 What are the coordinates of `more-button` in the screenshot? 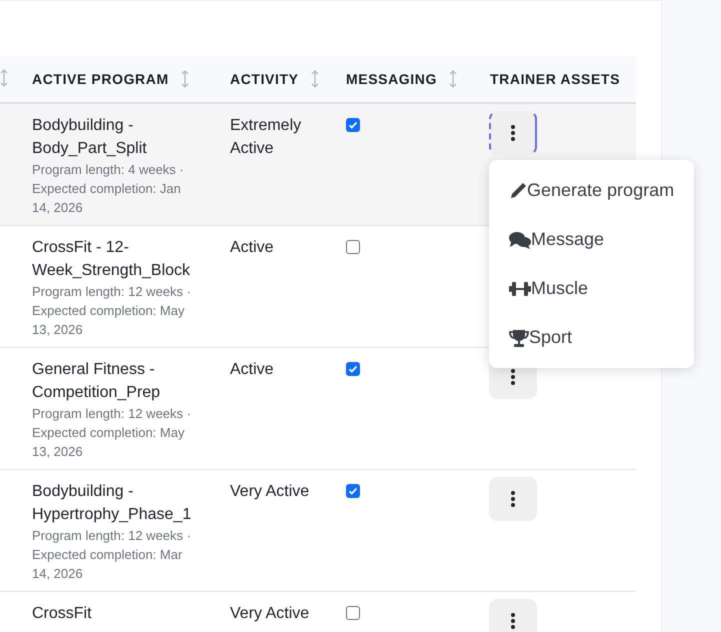 It's located at (513, 615).